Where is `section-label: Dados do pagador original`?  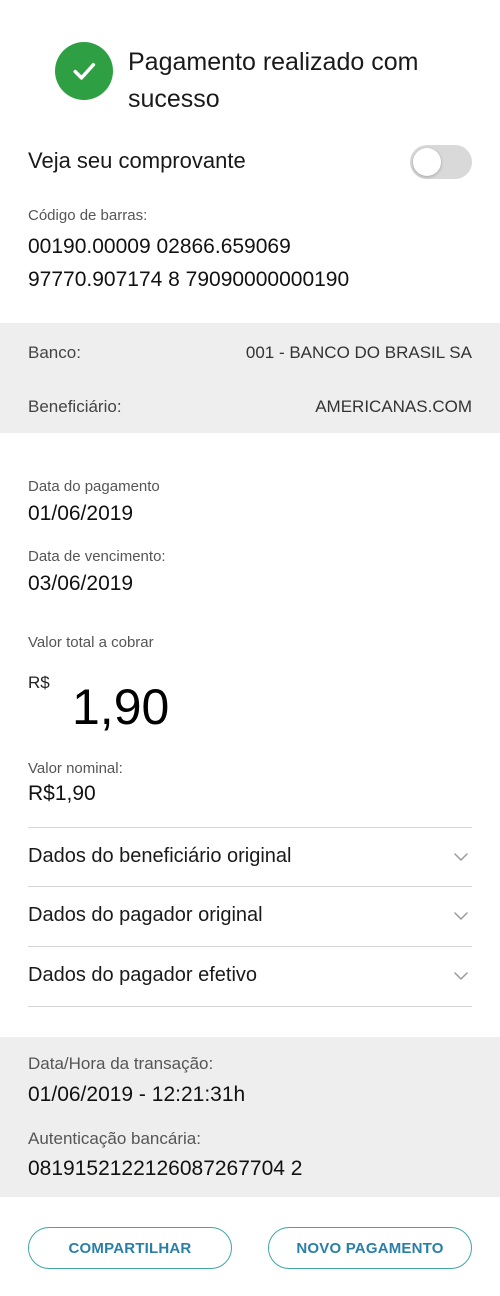
section-label: Dados do pagador original is located at coordinates (145, 915).